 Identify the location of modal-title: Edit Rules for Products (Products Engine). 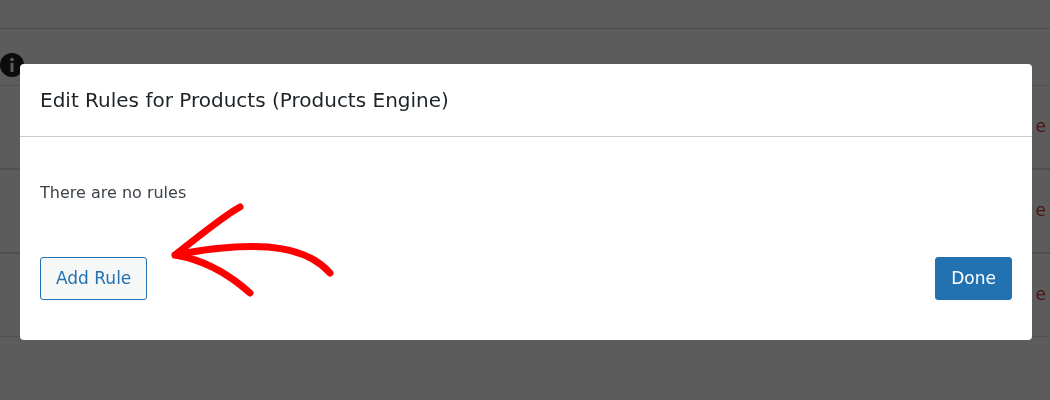
(244, 100).